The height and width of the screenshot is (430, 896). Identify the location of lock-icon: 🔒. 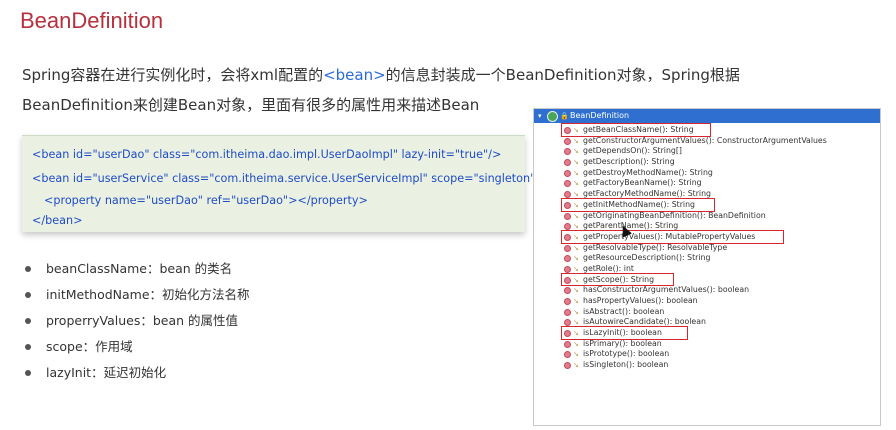
(564, 116).